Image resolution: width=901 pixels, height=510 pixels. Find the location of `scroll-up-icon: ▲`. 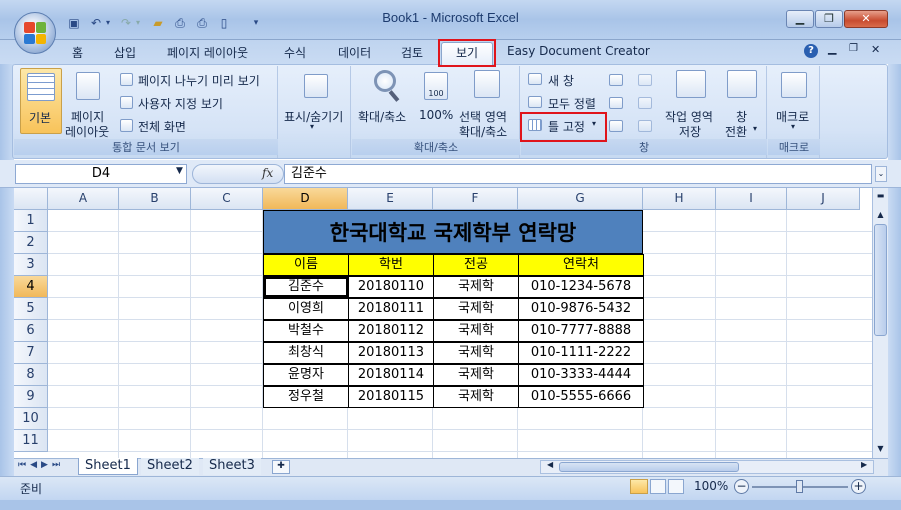

scroll-up-icon: ▲ is located at coordinates (880, 217).